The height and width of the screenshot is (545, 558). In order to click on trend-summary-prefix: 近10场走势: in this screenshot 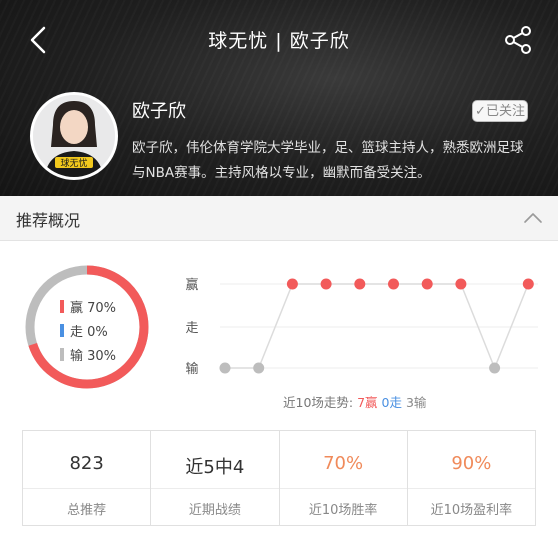, I will do `click(318, 402)`.